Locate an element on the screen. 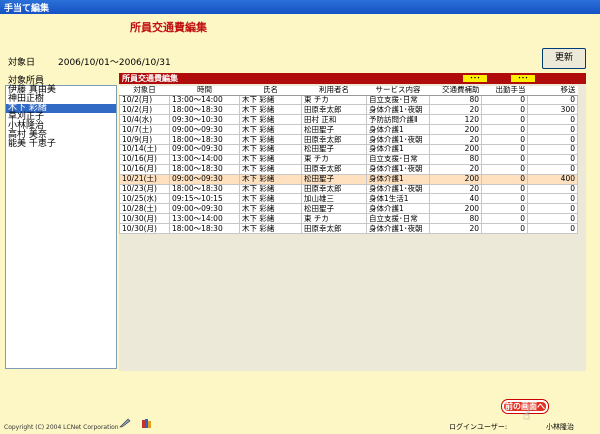 This screenshot has width=600, height=434. update-button: 更新 is located at coordinates (564, 58).